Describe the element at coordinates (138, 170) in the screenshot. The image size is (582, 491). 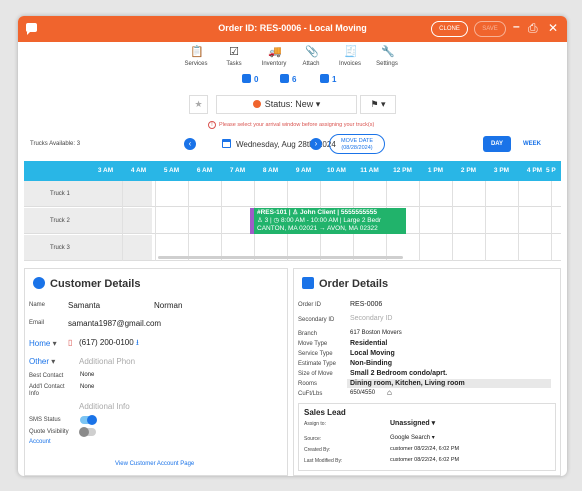
I see `hour-label: 4 AM` at that location.